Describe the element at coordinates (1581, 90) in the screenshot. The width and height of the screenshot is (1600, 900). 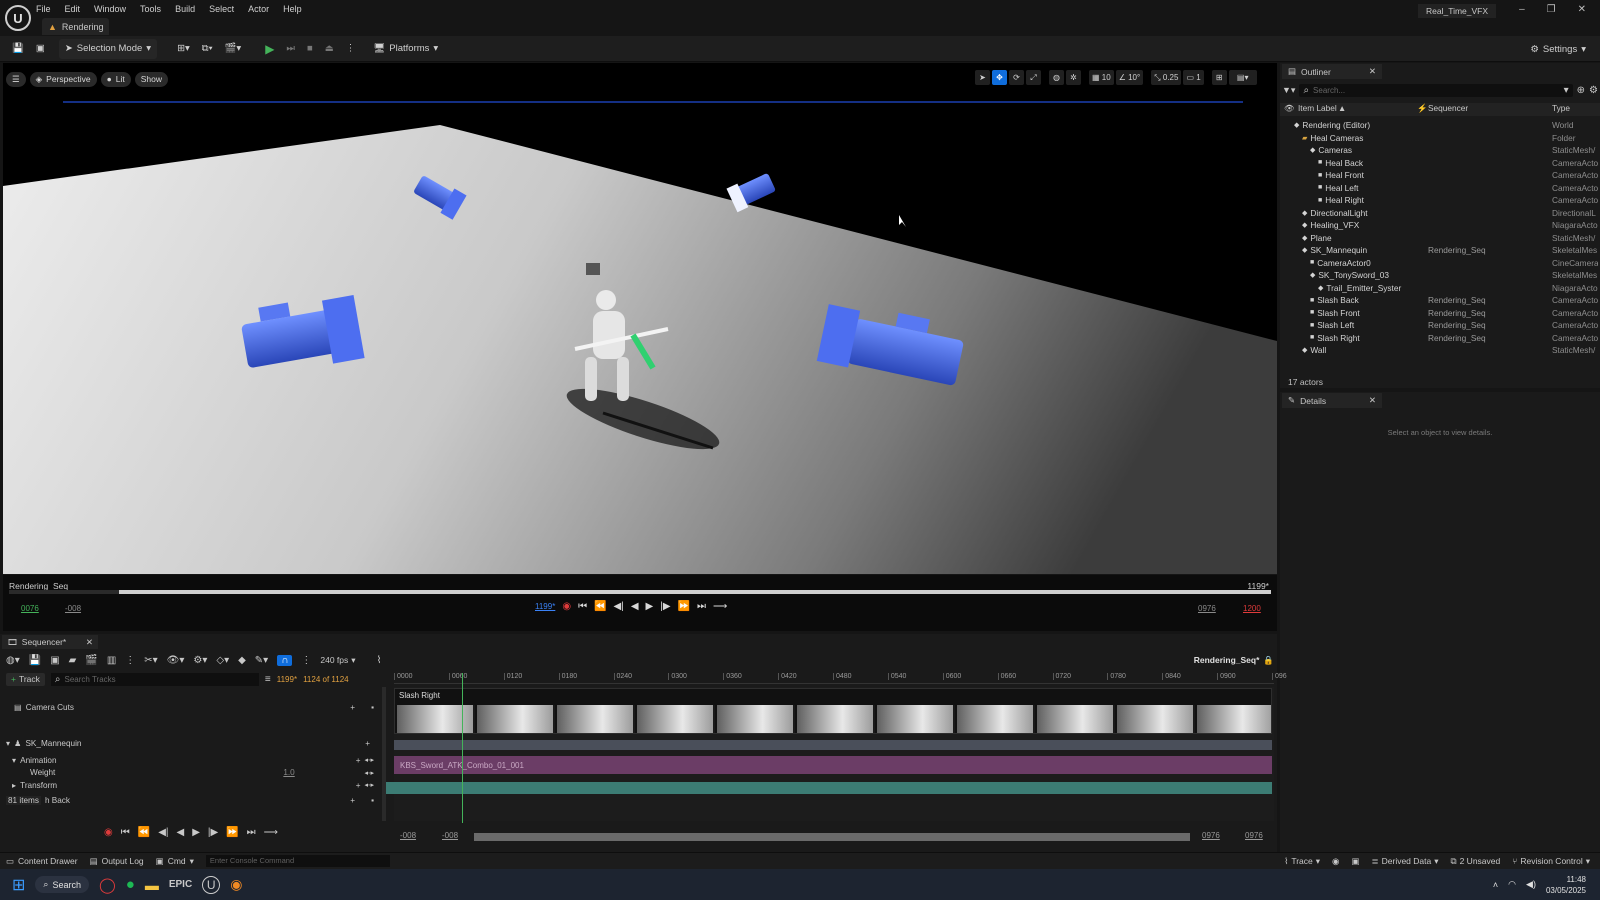
I see `add-filter-icon: ⊕` at that location.